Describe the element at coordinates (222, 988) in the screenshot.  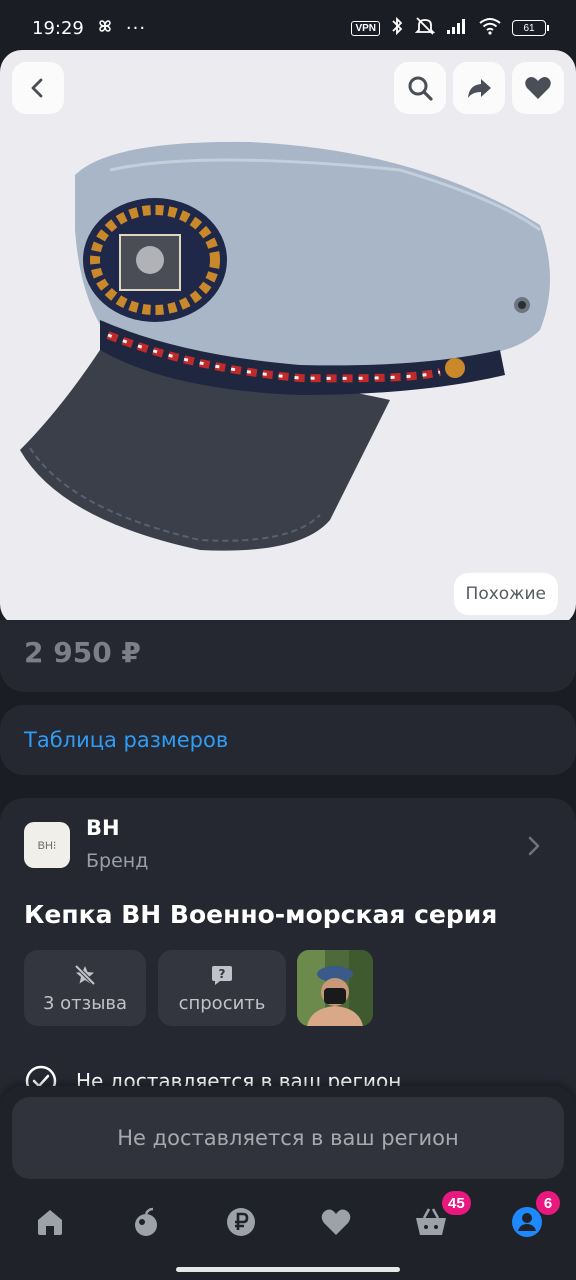
I see `ask-chip: ? спросить` at that location.